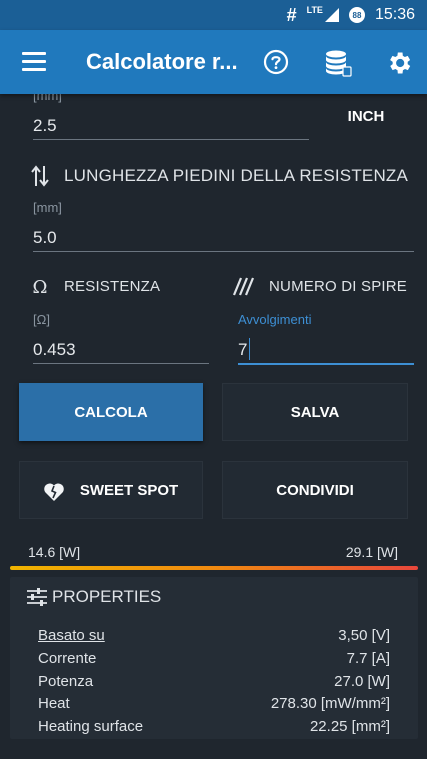 This screenshot has width=427, height=759. What do you see at coordinates (37, 597) in the screenshot?
I see `sliders-icon` at bounding box center [37, 597].